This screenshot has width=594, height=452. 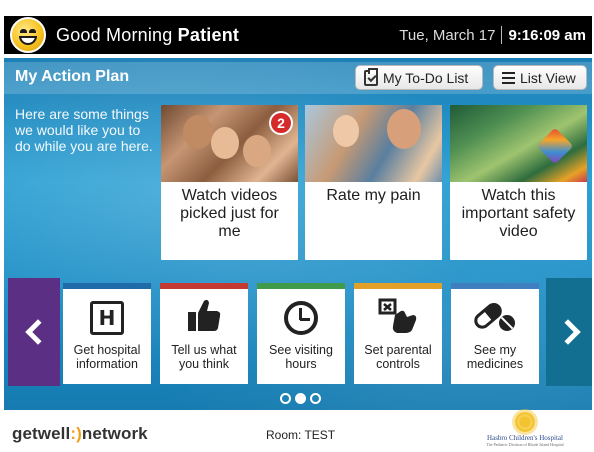 What do you see at coordinates (301, 435) in the screenshot?
I see `room-label: Room: TEST` at bounding box center [301, 435].